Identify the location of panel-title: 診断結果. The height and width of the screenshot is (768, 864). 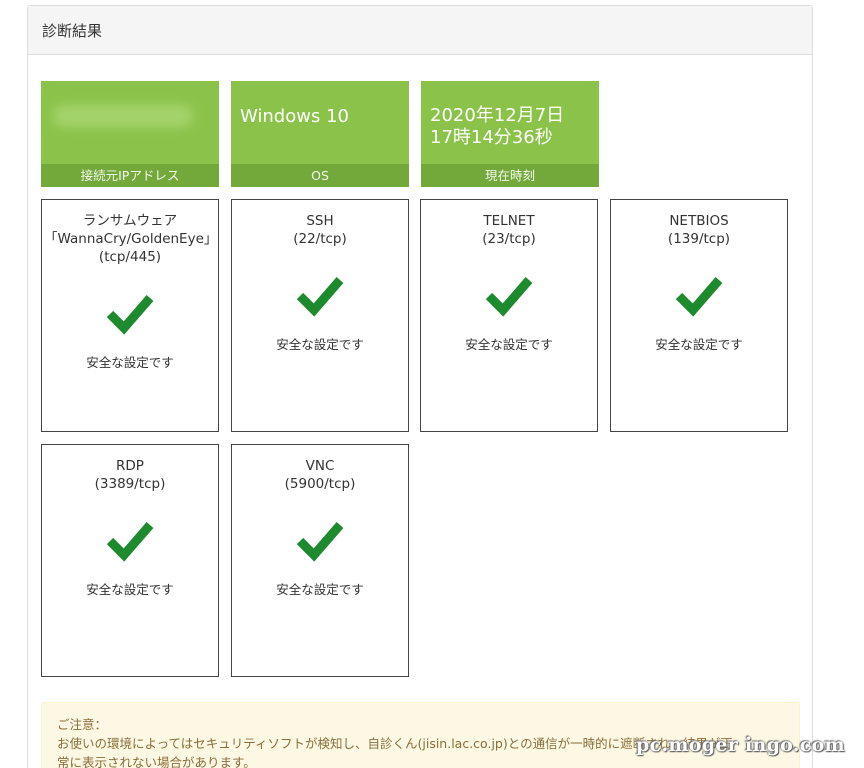
(420, 30).